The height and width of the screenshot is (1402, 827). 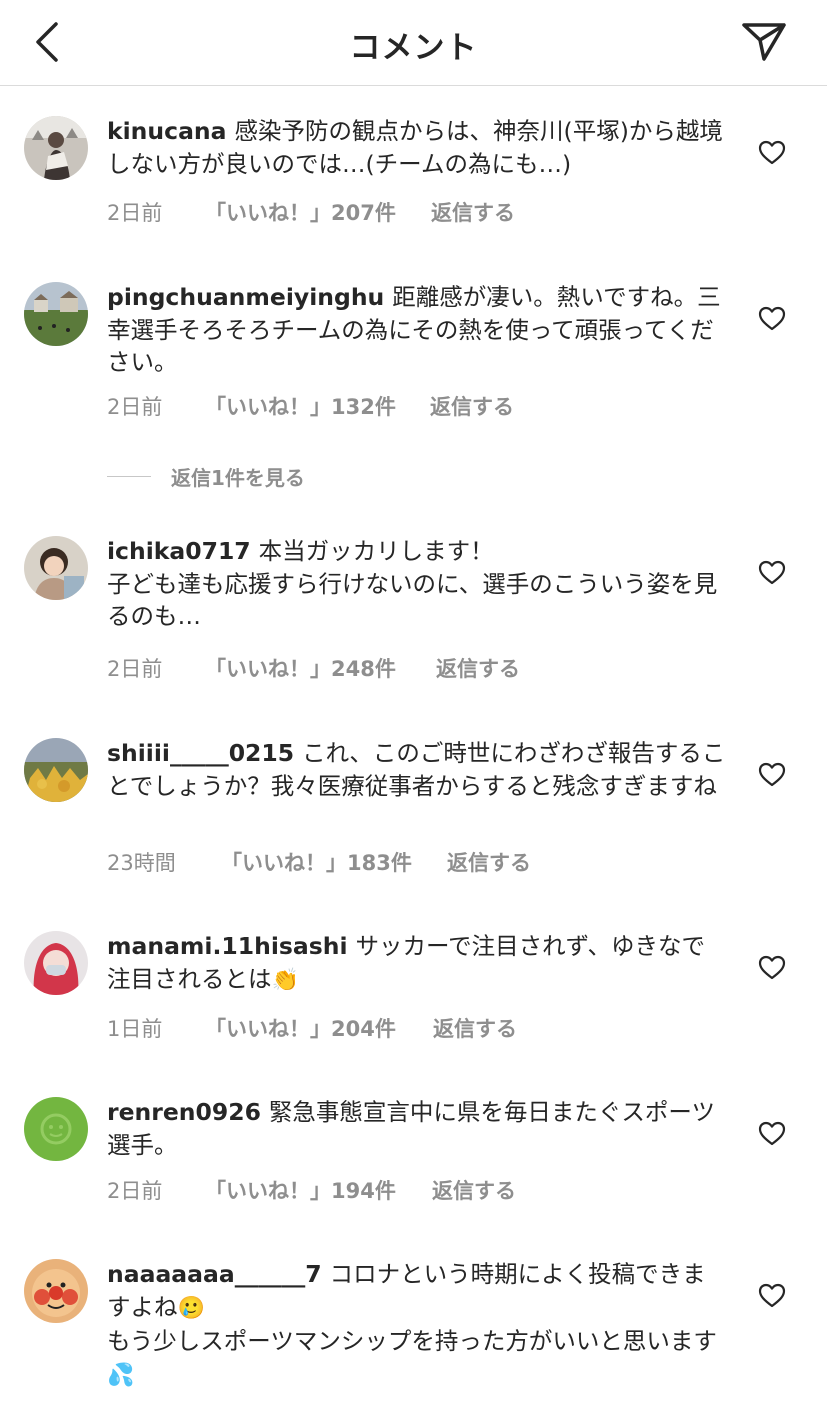 I want to click on clapping-hands-emoji: 👏, so click(x=285, y=980).